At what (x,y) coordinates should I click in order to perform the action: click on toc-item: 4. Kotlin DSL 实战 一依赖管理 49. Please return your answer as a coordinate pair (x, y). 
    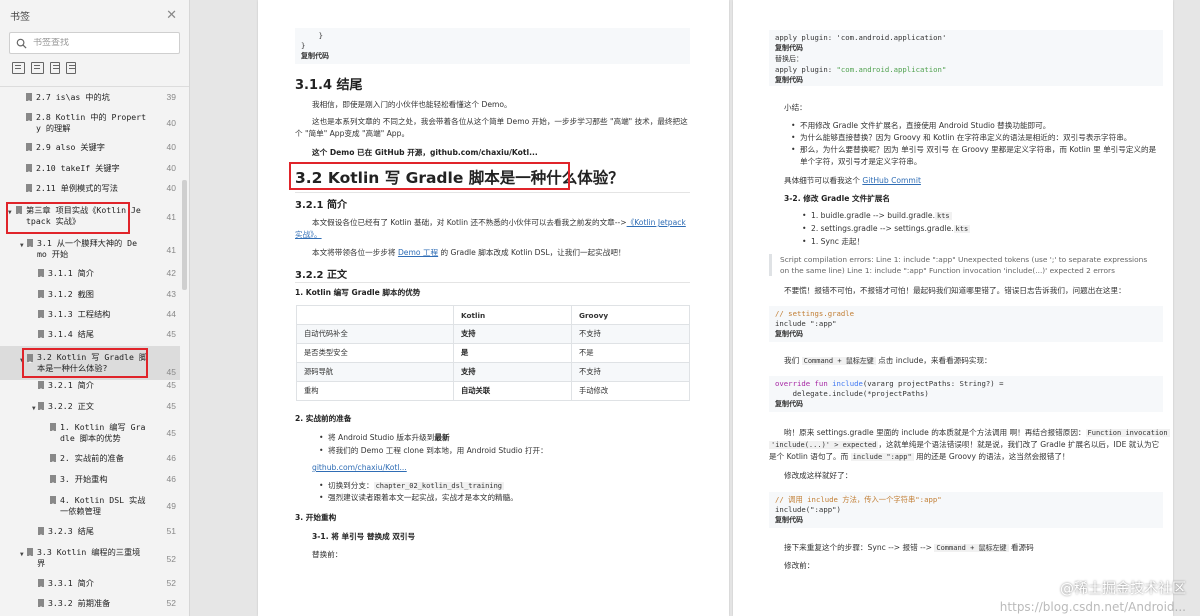
    Looking at the image, I should click on (90, 507).